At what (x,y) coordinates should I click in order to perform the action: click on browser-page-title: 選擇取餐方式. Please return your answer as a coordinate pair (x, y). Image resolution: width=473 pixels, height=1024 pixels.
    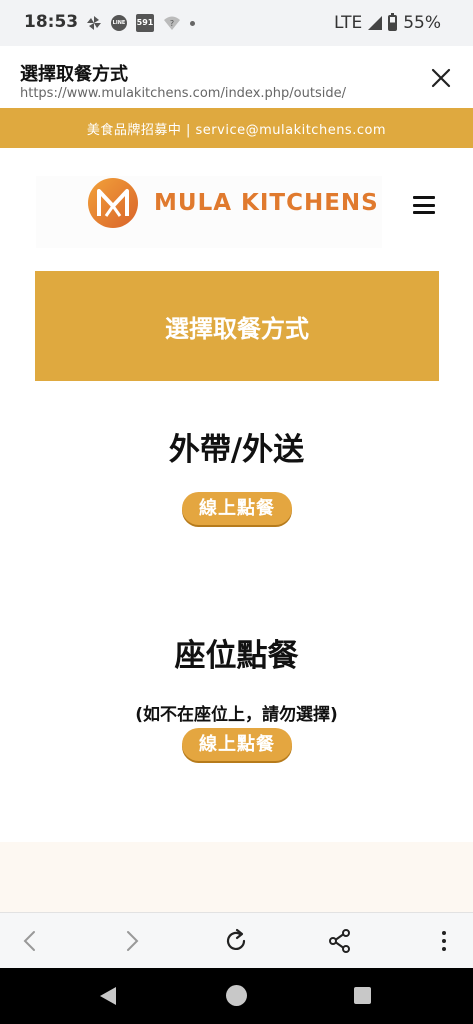
    Looking at the image, I should click on (74, 74).